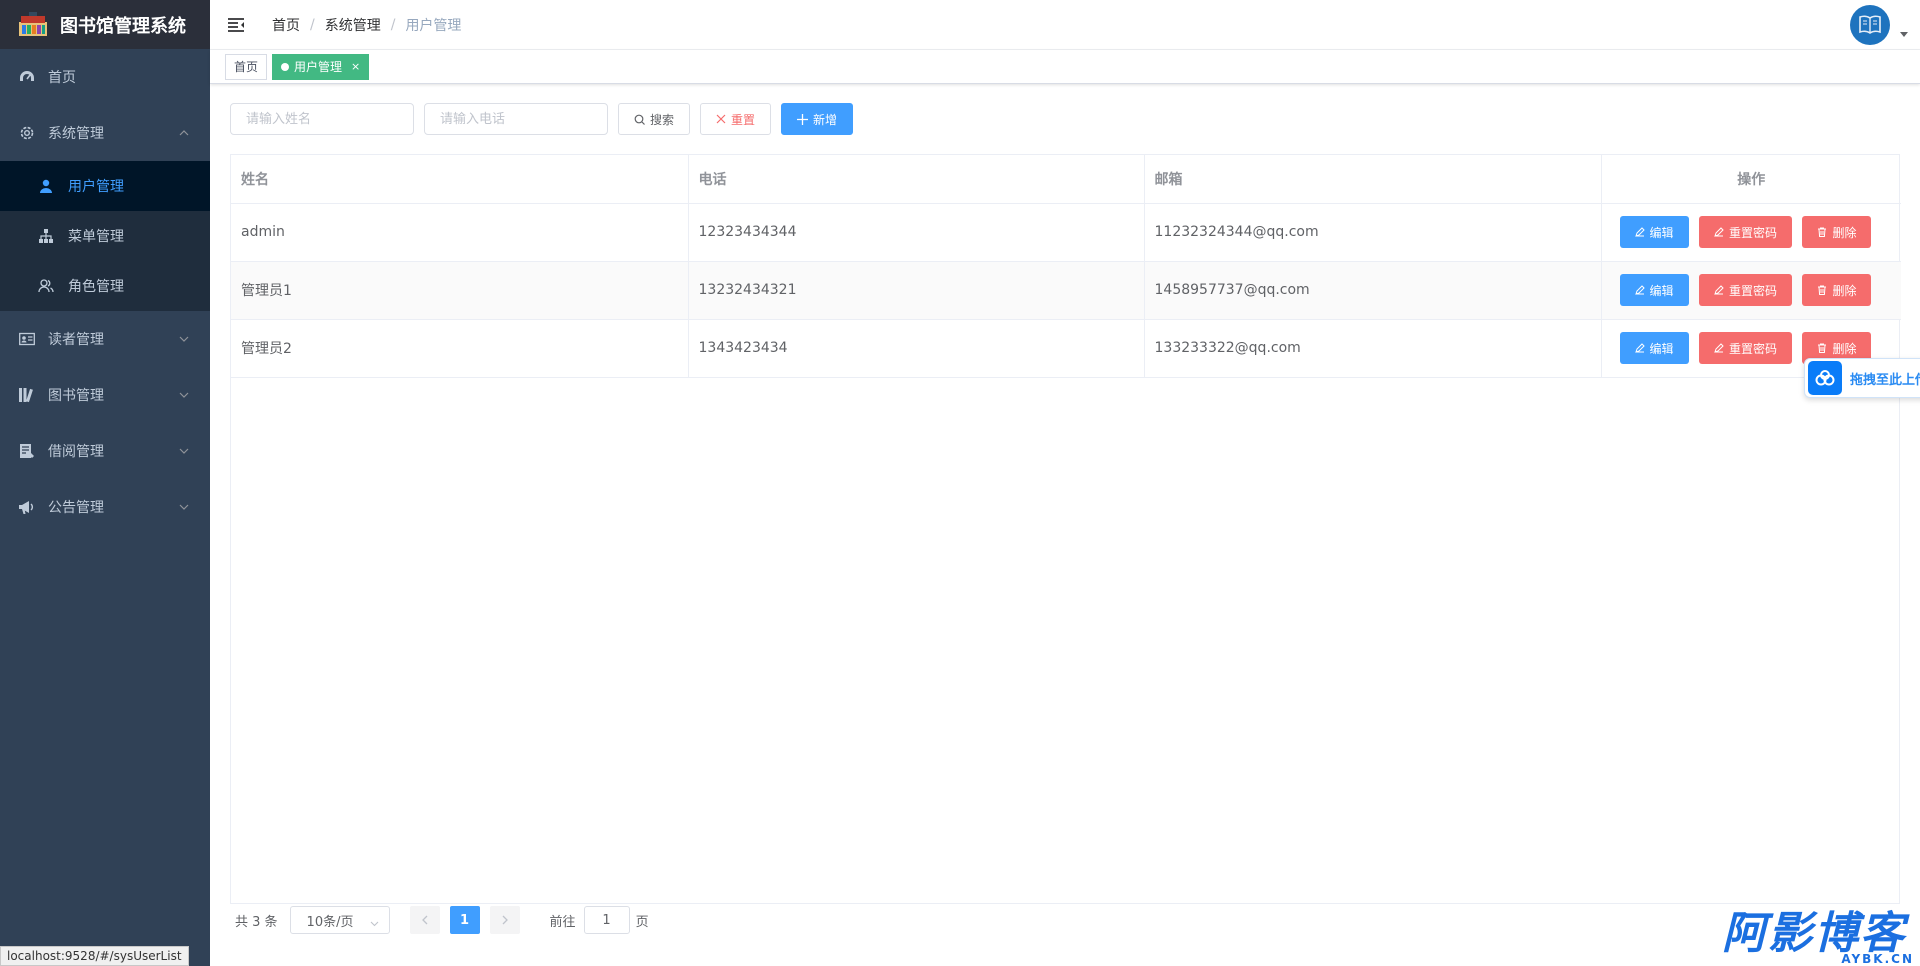 The image size is (1920, 966). I want to click on next-page-button, so click(504, 920).